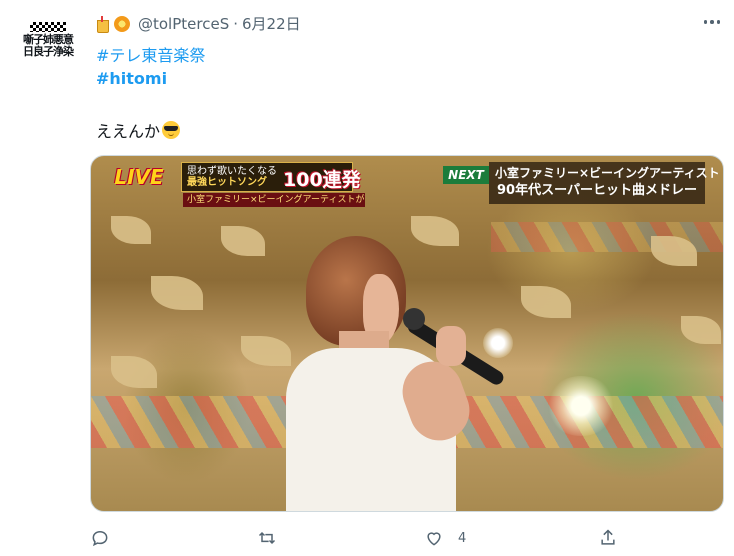 This screenshot has height=556, width=734. I want to click on retweet-button, so click(274, 538).